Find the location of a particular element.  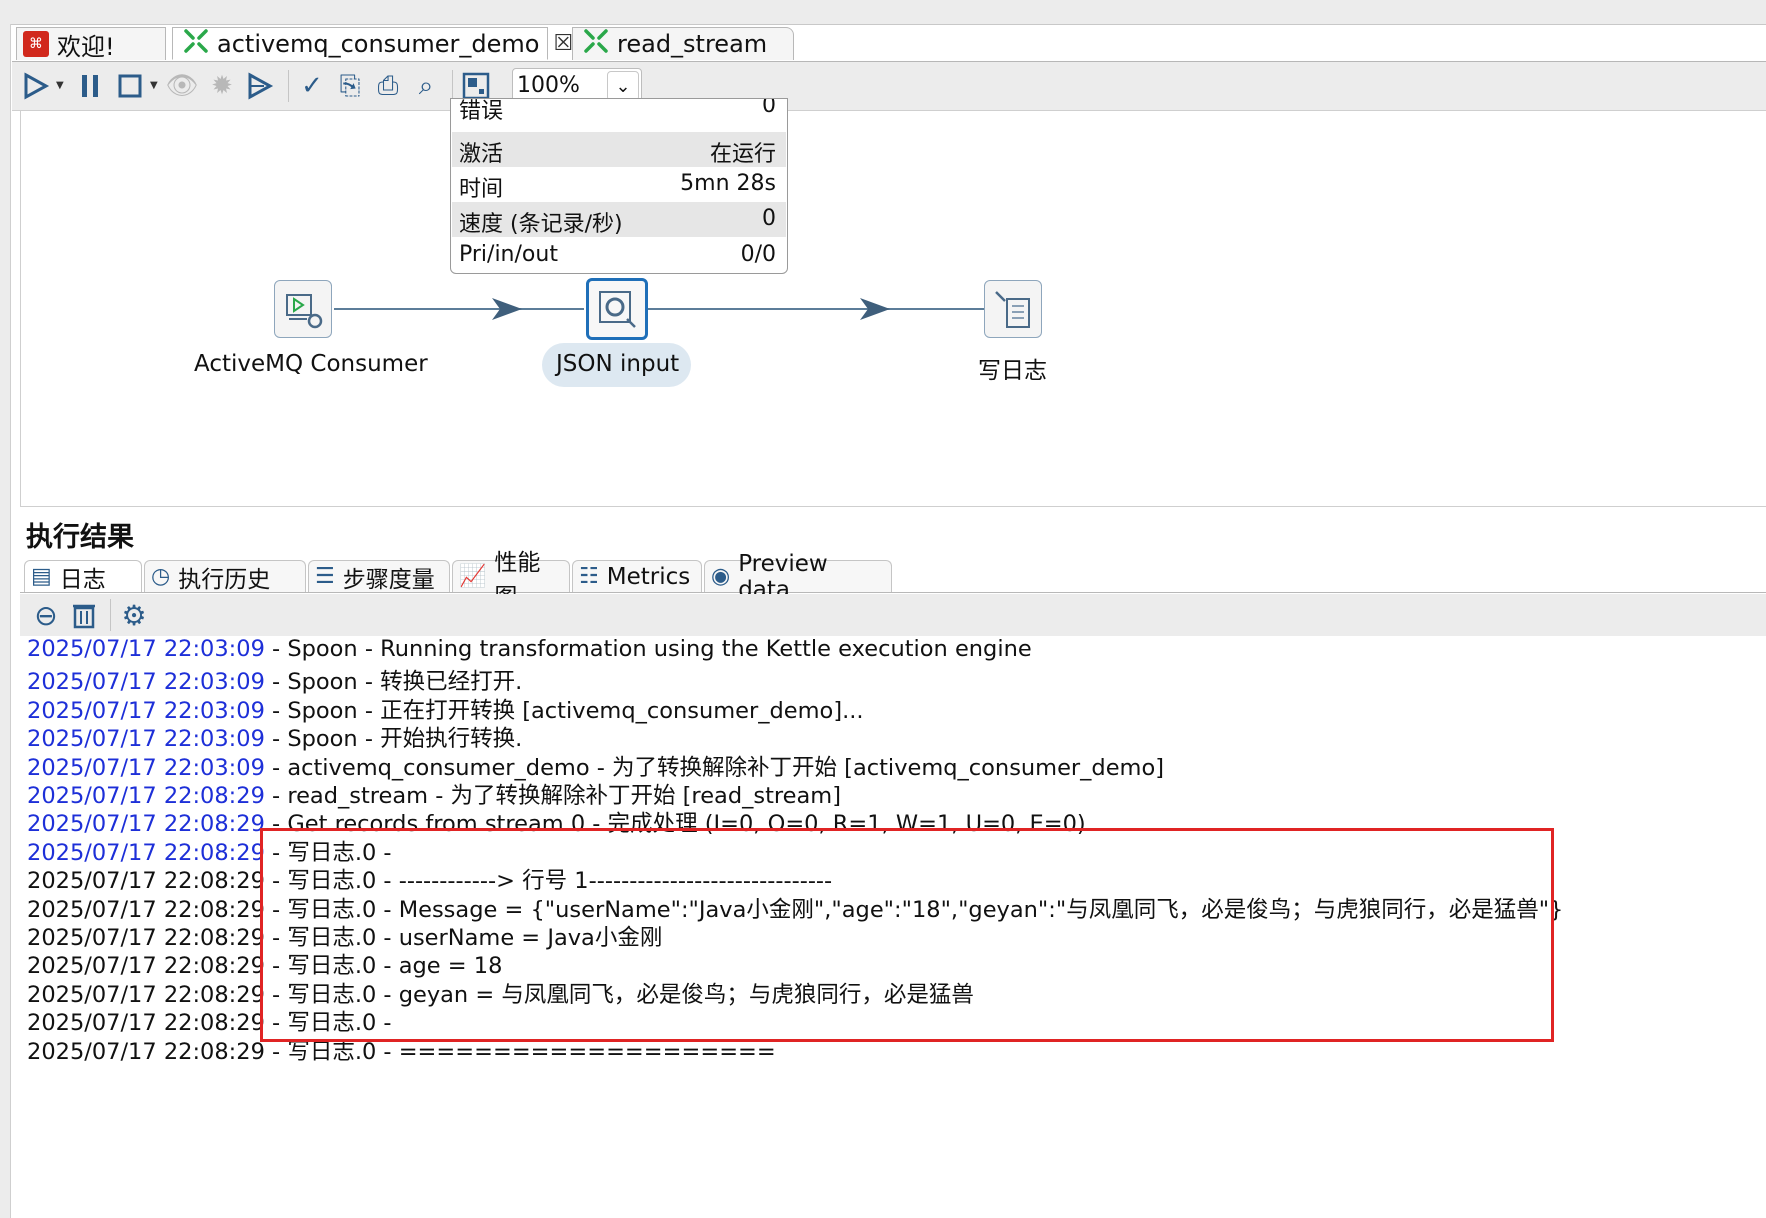

zoom-select: 100% ⌄ is located at coordinates (577, 85).